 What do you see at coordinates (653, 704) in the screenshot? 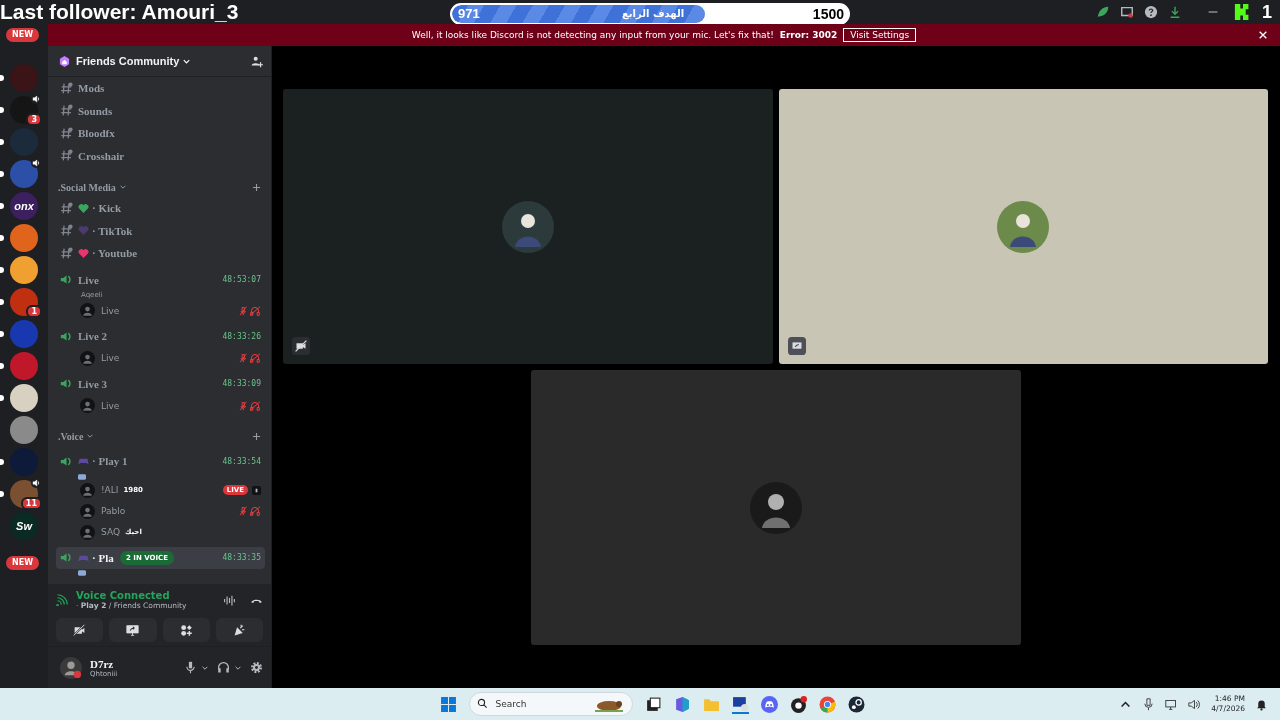
I see `task-view-icon` at bounding box center [653, 704].